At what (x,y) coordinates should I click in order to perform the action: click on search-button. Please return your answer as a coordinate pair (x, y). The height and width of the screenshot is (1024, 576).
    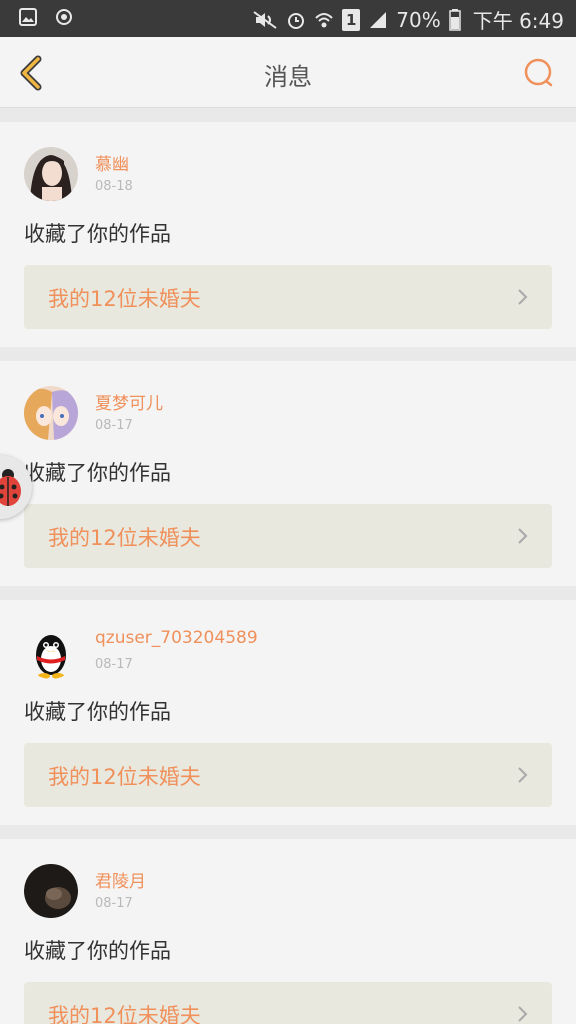
    Looking at the image, I should click on (539, 73).